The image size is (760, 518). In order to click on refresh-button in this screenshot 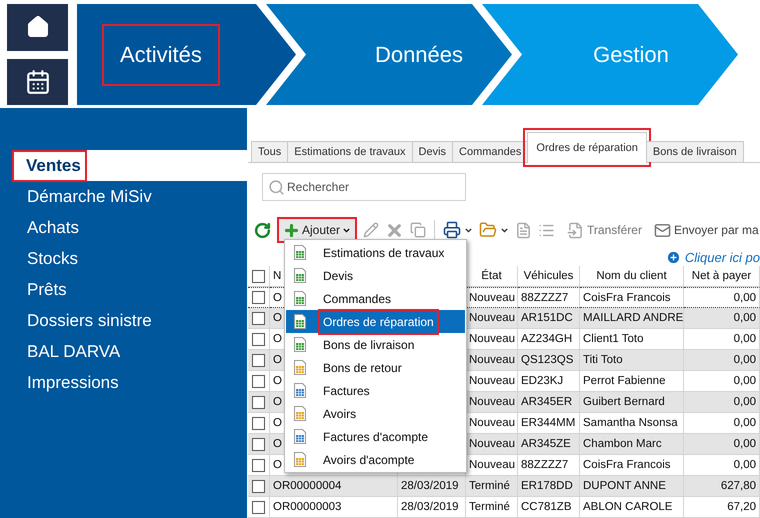, I will do `click(262, 230)`.